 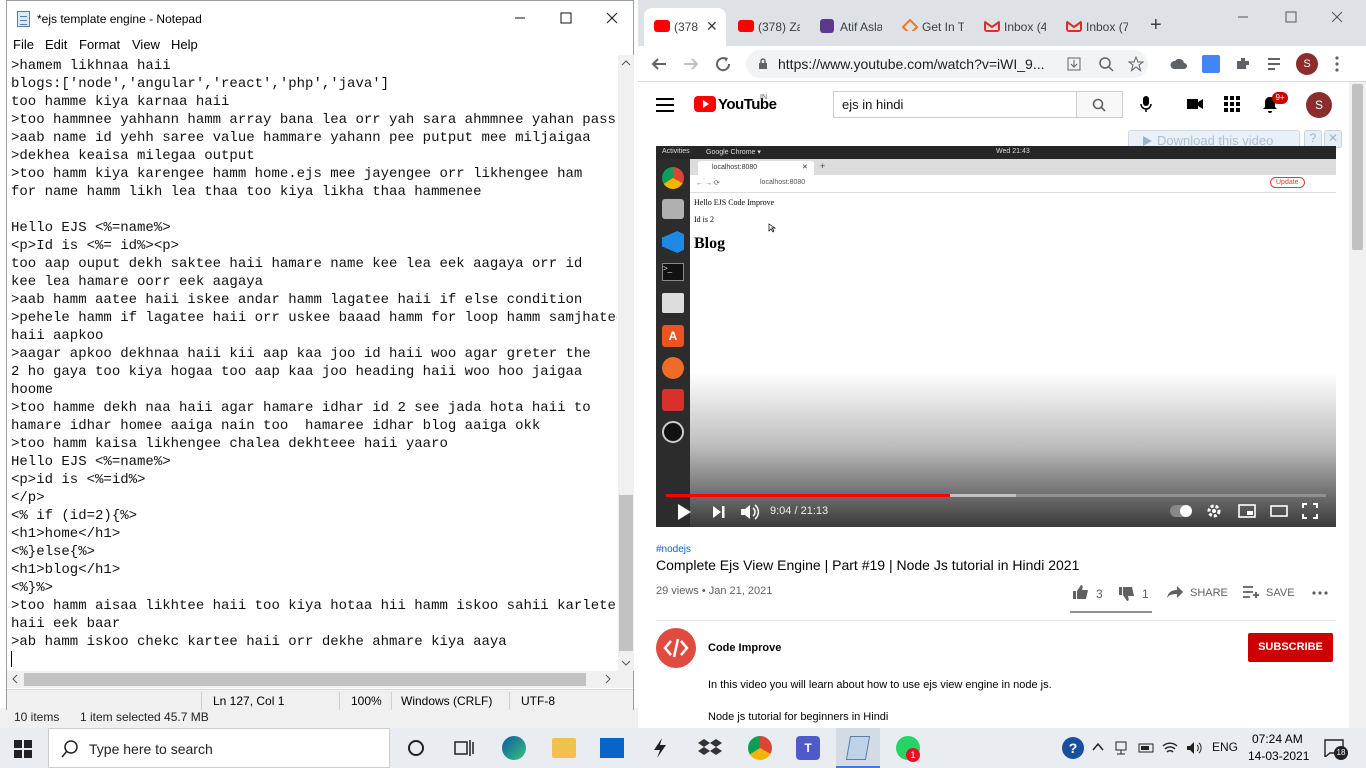 What do you see at coordinates (705, 104) in the screenshot?
I see `youtube-logo-icon` at bounding box center [705, 104].